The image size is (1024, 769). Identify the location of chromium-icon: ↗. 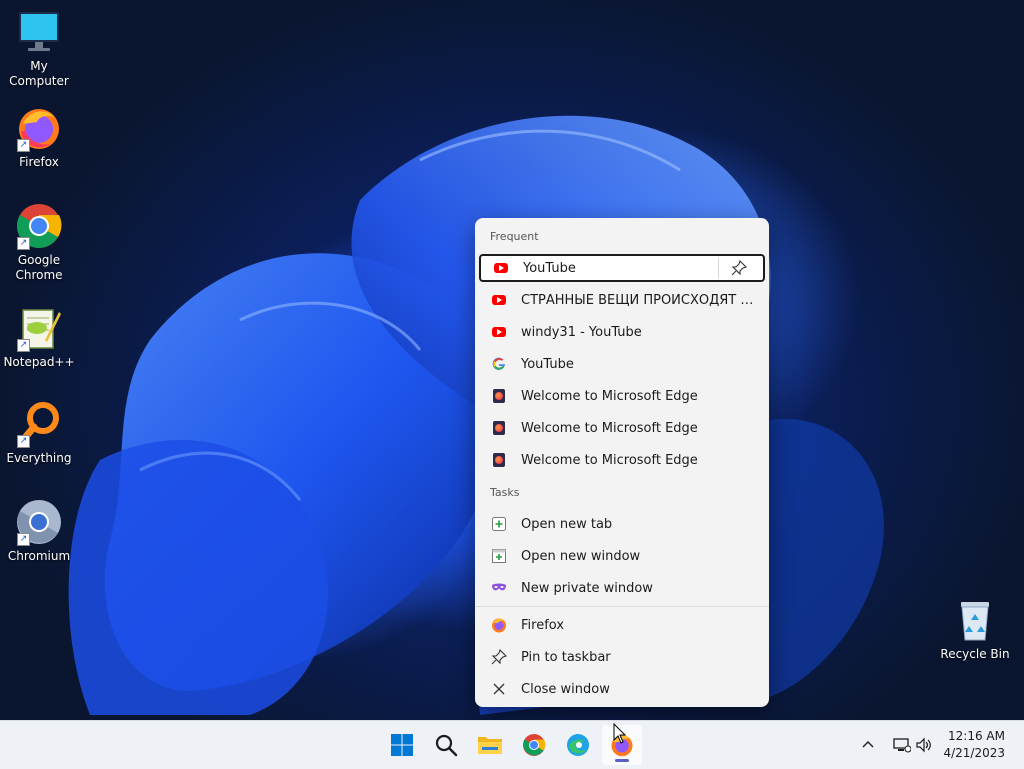
(39, 522).